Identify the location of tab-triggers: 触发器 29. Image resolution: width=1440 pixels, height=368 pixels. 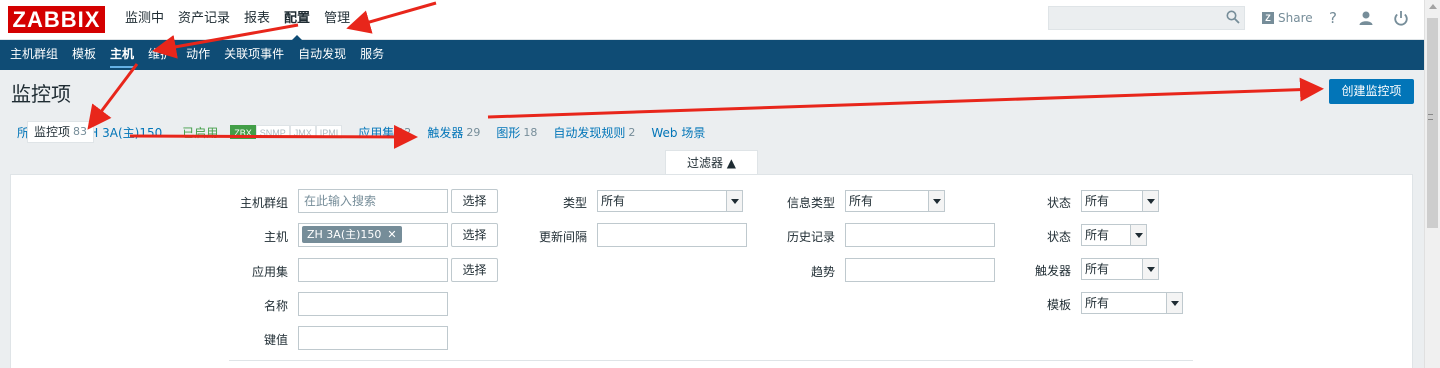
(453, 132).